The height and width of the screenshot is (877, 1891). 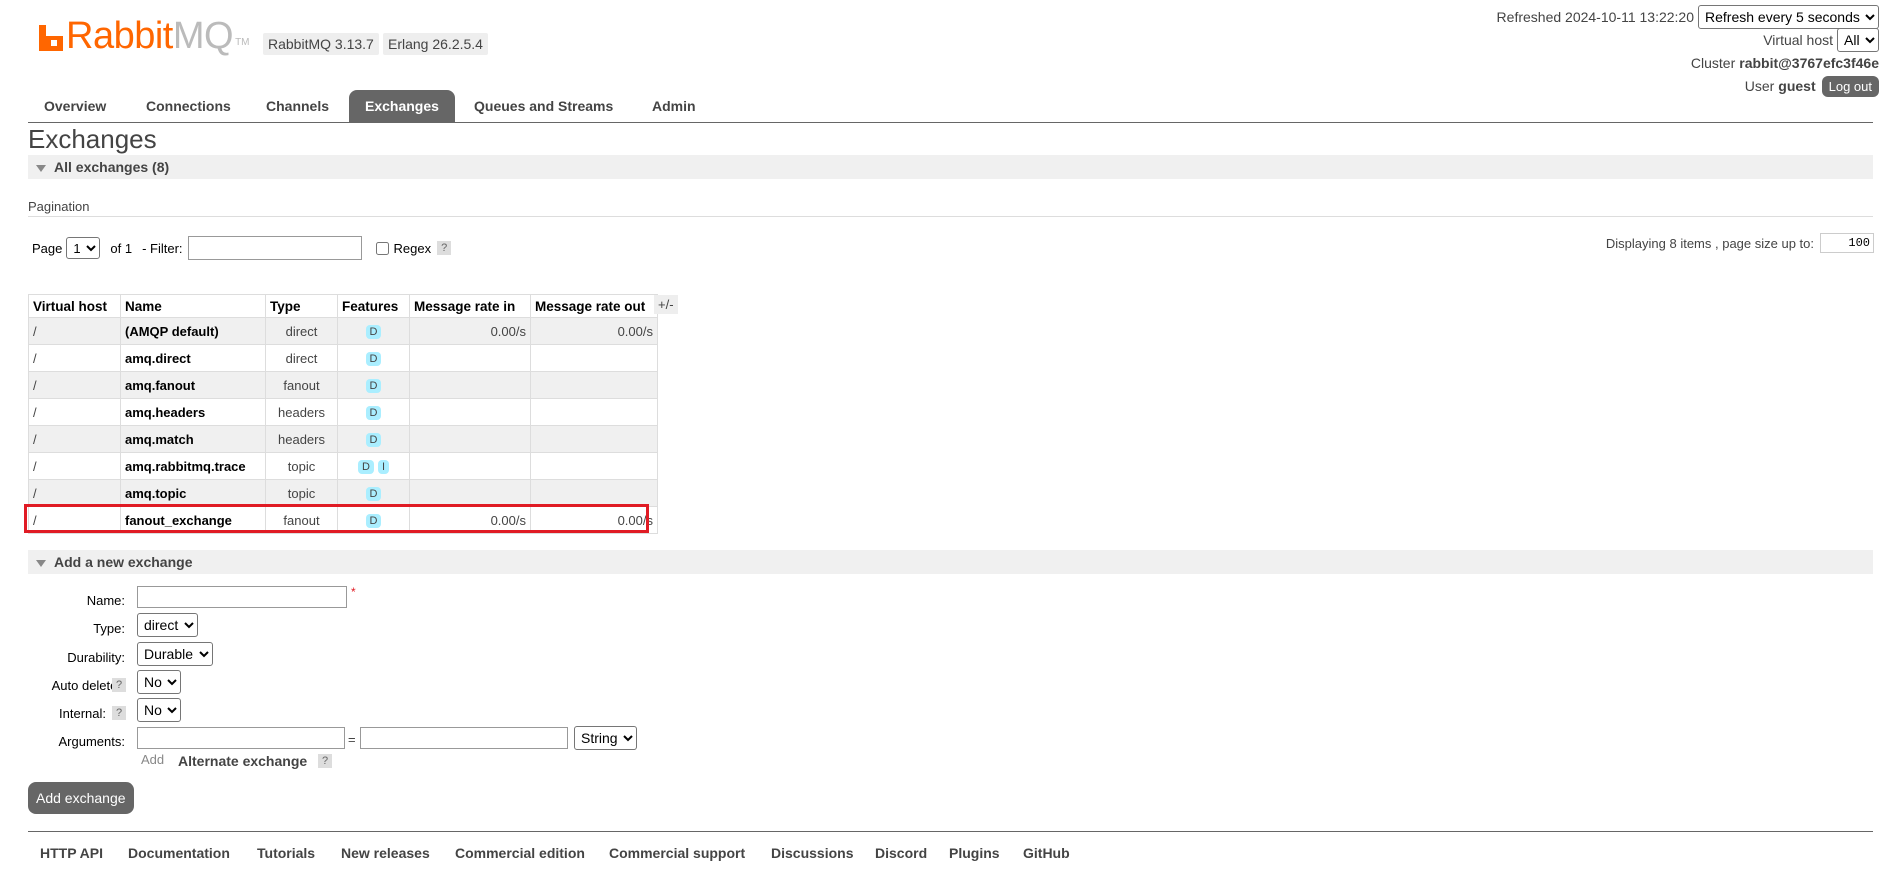 I want to click on exchange-name-input, so click(x=242, y=597).